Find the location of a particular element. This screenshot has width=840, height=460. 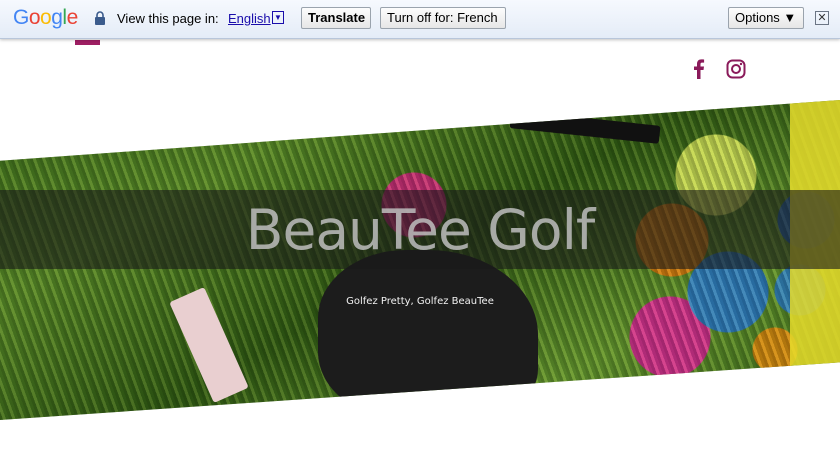

language-dropdown-icon: ▼ is located at coordinates (278, 17).